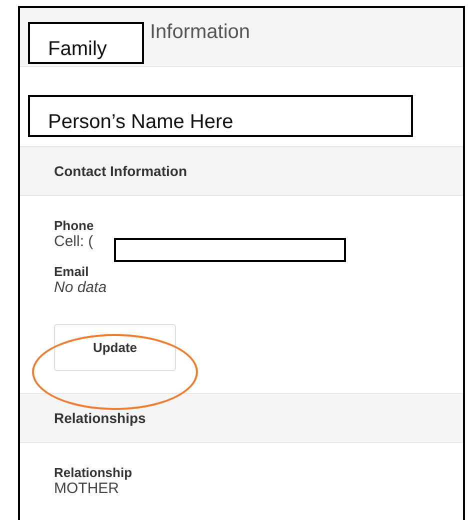 Image resolution: width=469 pixels, height=520 pixels. What do you see at coordinates (74, 225) in the screenshot?
I see `field-label: Phone` at bounding box center [74, 225].